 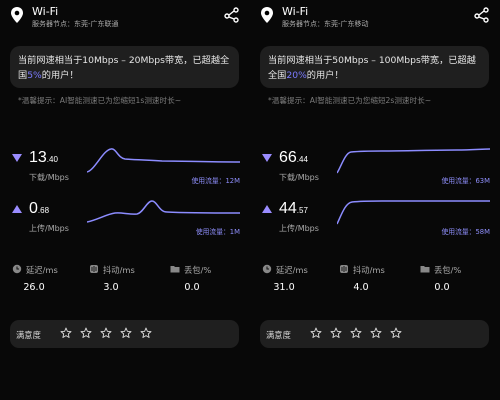 What do you see at coordinates (376, 282) in the screenshot?
I see `network-stats: 延迟/ms 31.0 抖动/ms 4.0 丢包/% 0.0` at bounding box center [376, 282].